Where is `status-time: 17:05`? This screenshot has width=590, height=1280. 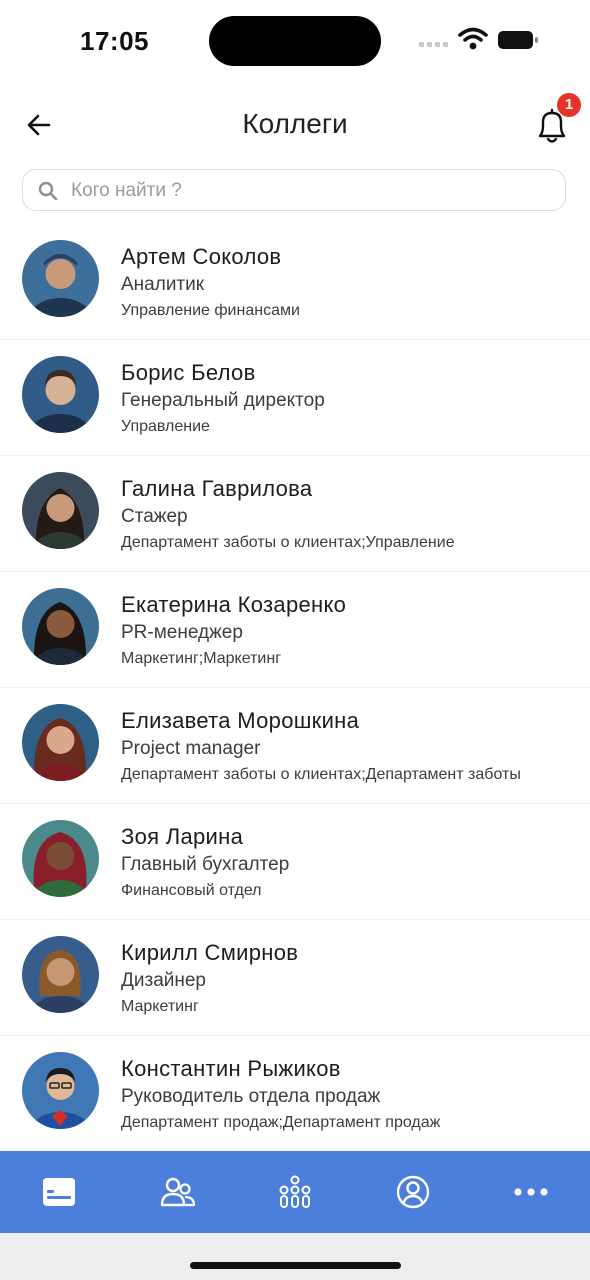
status-time: 17:05 is located at coordinates (114, 41).